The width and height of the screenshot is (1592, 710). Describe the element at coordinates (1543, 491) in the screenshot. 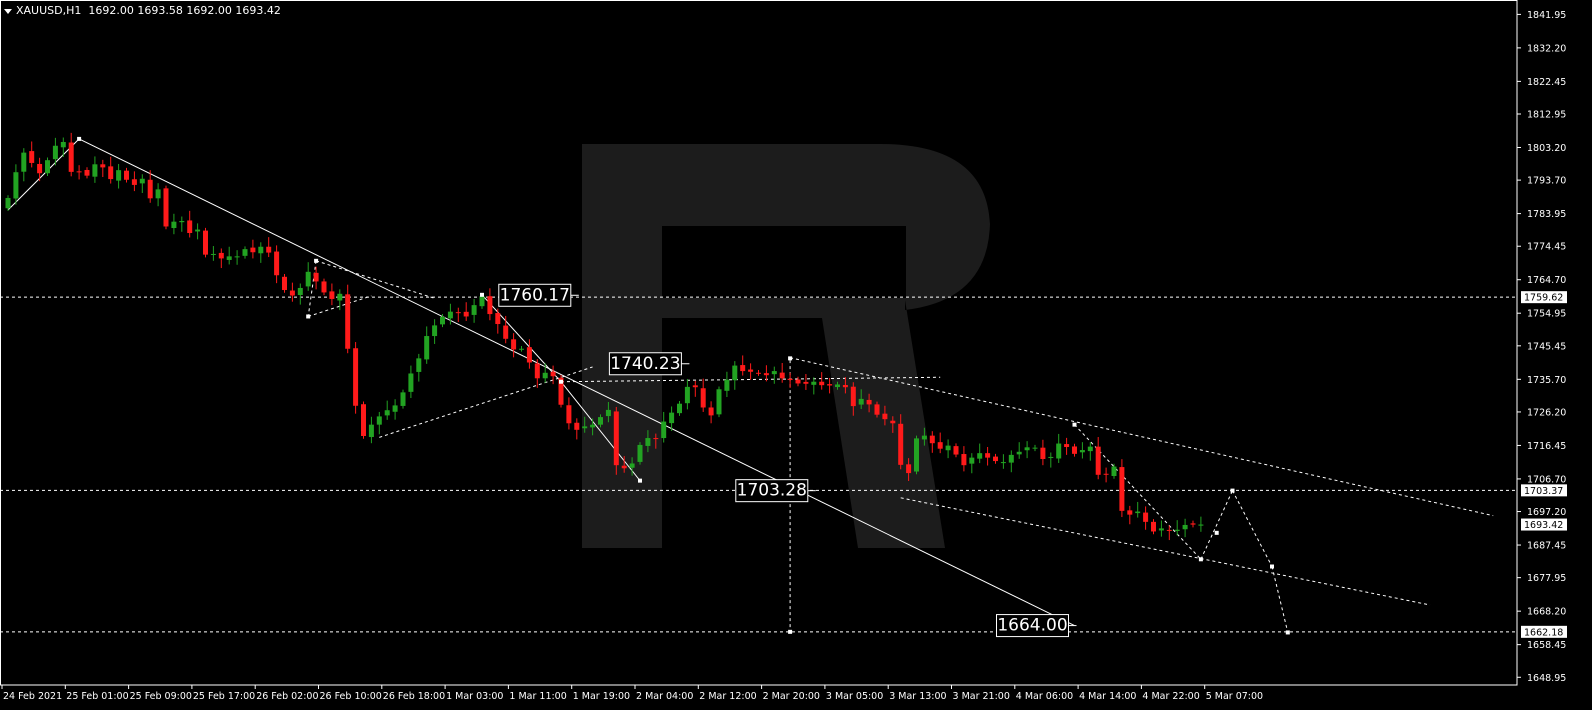

I see `price-tag-label: 1703.37` at that location.